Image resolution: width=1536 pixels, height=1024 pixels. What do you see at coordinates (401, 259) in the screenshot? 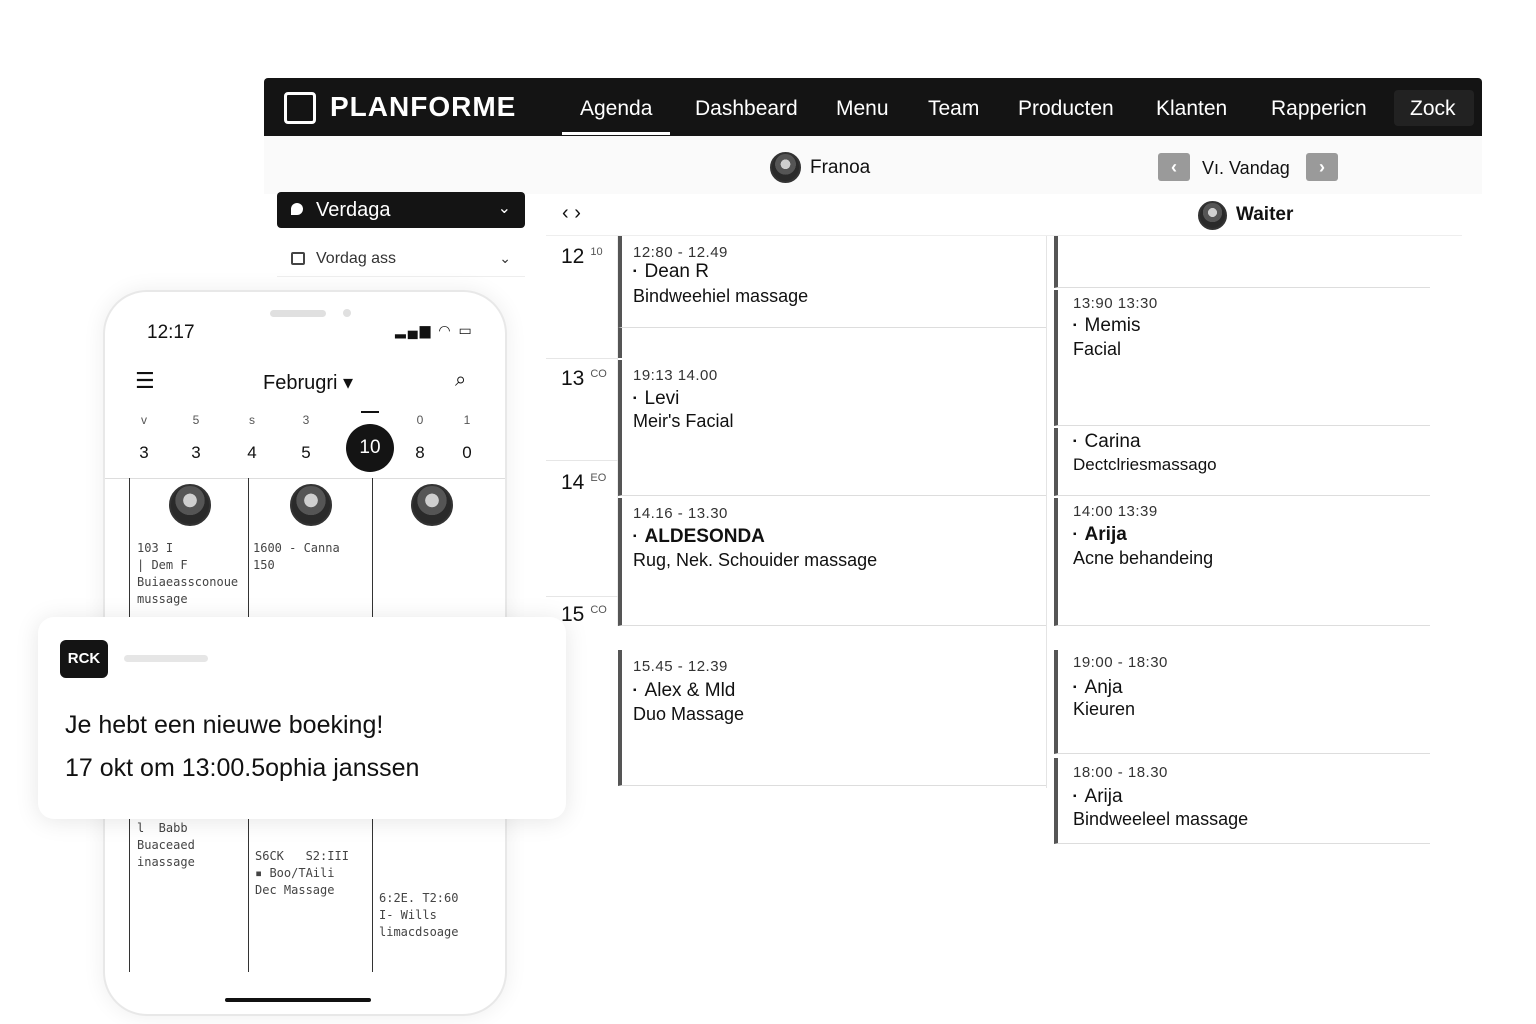
I see `secondary-select: Vordag ass ⌄` at bounding box center [401, 259].